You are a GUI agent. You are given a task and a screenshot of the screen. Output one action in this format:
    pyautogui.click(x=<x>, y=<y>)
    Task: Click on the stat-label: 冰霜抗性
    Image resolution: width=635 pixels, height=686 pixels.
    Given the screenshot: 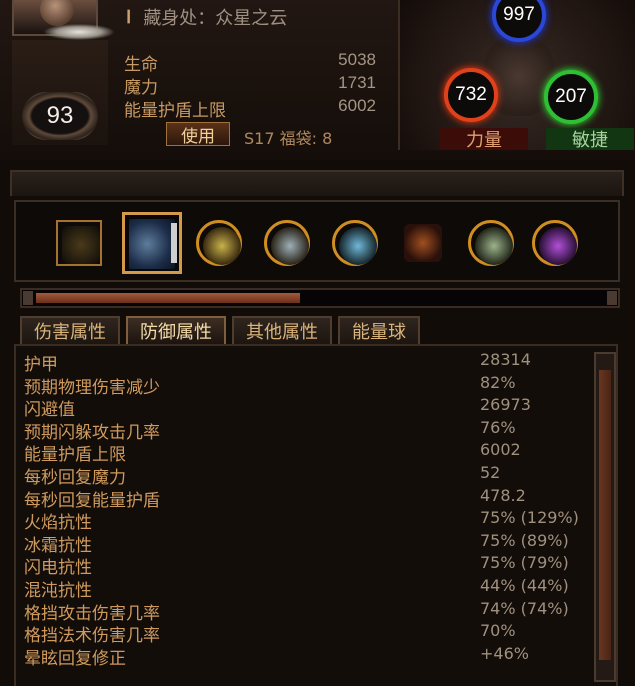 What is the action you would take?
    pyautogui.click(x=58, y=545)
    